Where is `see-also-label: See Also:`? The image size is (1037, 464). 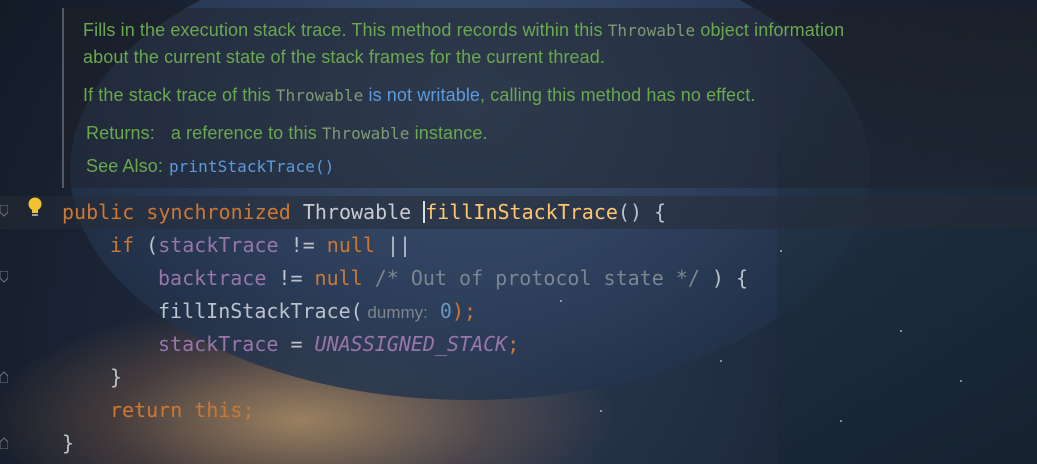 see-also-label: See Also: is located at coordinates (124, 166).